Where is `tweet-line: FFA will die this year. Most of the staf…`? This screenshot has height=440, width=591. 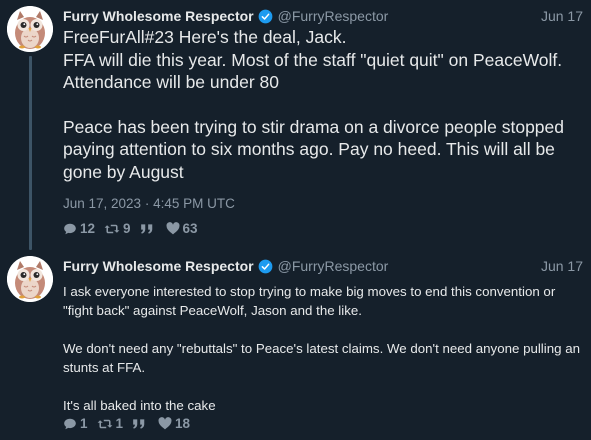
tweet-line: FFA will die this year. Most of the staf… is located at coordinates (313, 59).